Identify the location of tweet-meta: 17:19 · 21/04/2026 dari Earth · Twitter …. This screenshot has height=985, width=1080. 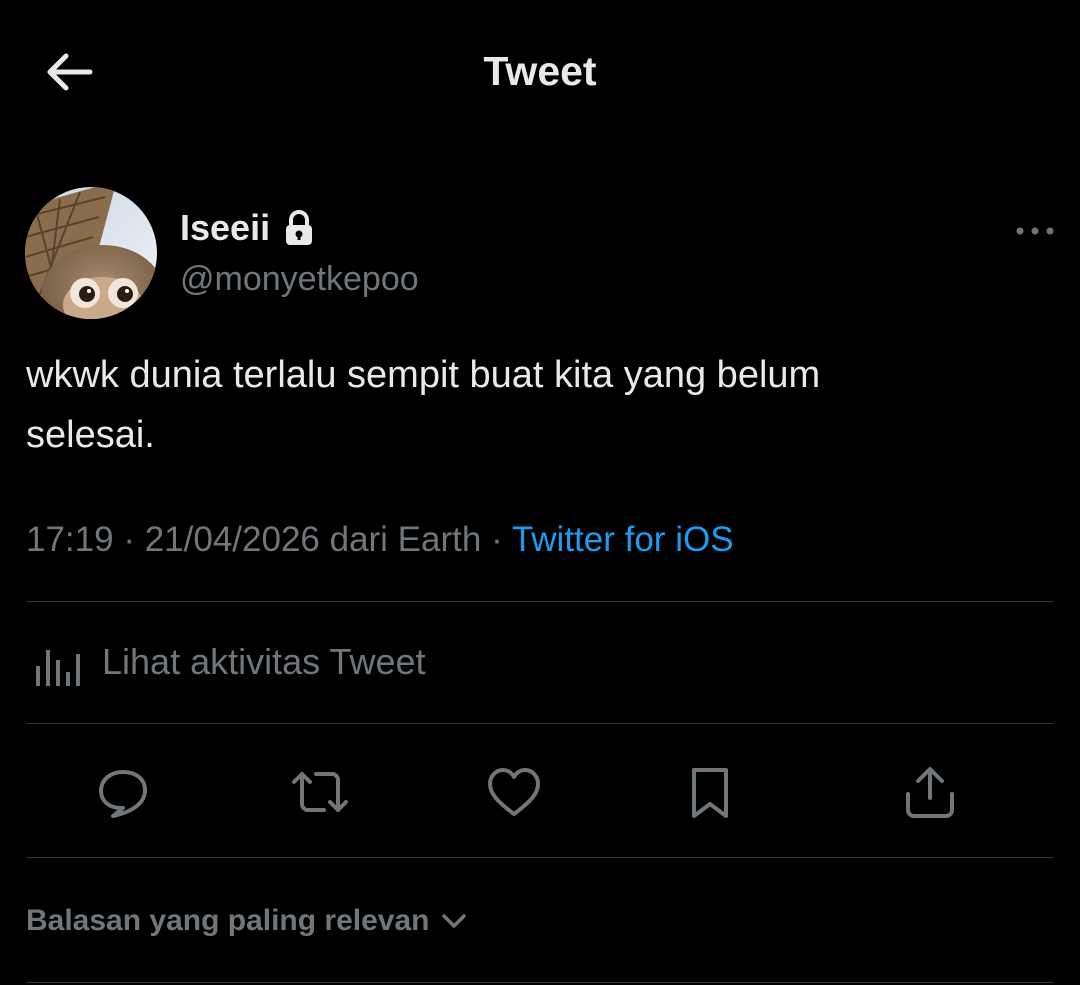
(380, 540).